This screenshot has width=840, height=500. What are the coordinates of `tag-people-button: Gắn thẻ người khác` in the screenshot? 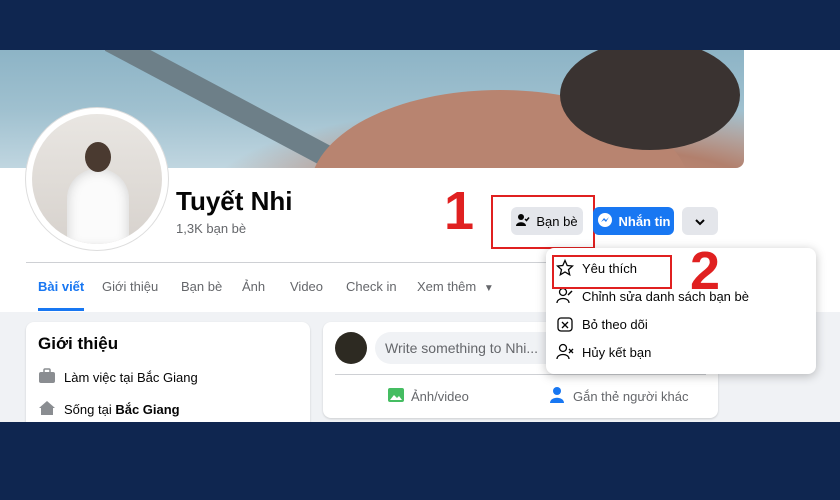 It's located at (619, 396).